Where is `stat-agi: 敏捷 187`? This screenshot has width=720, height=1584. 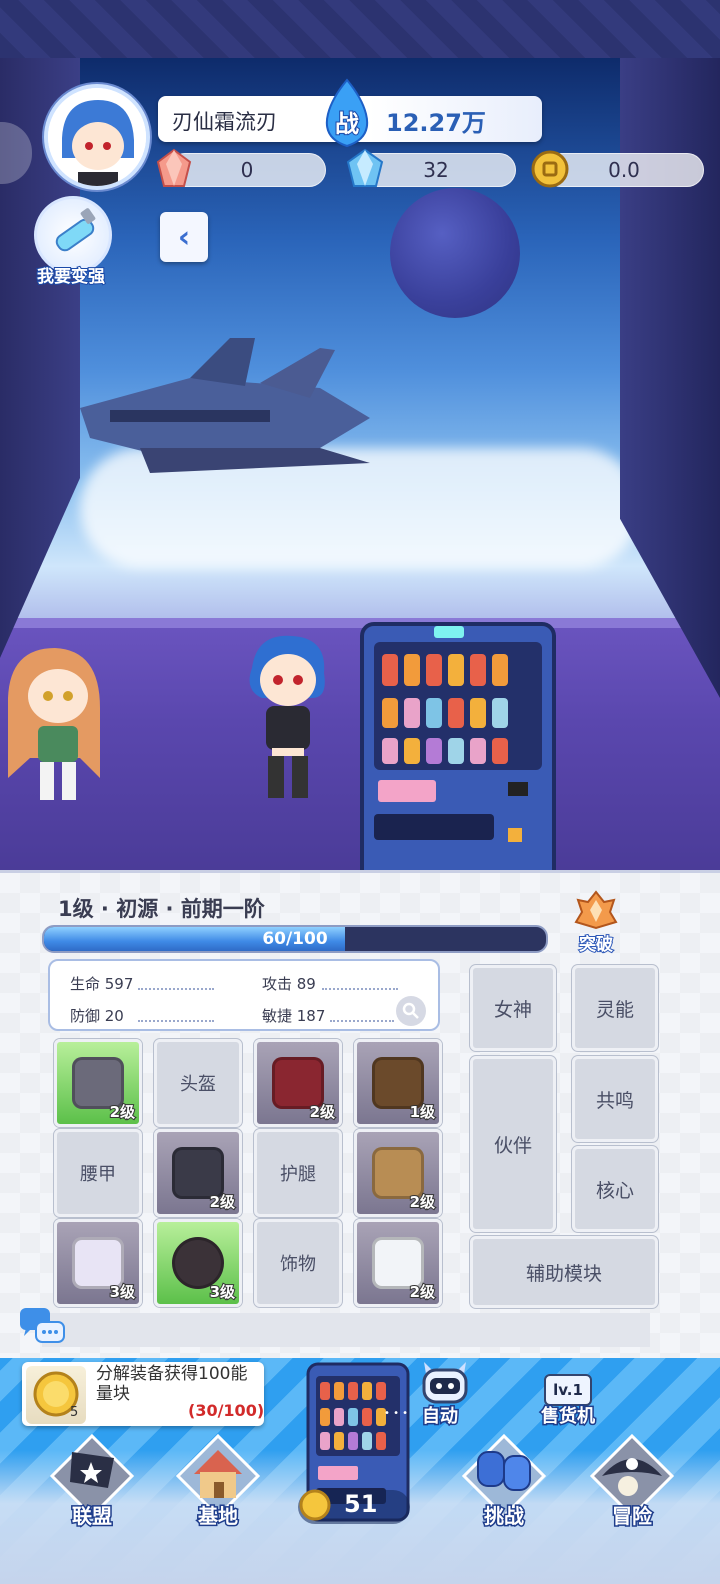 stat-agi: 敏捷 187 is located at coordinates (294, 1016).